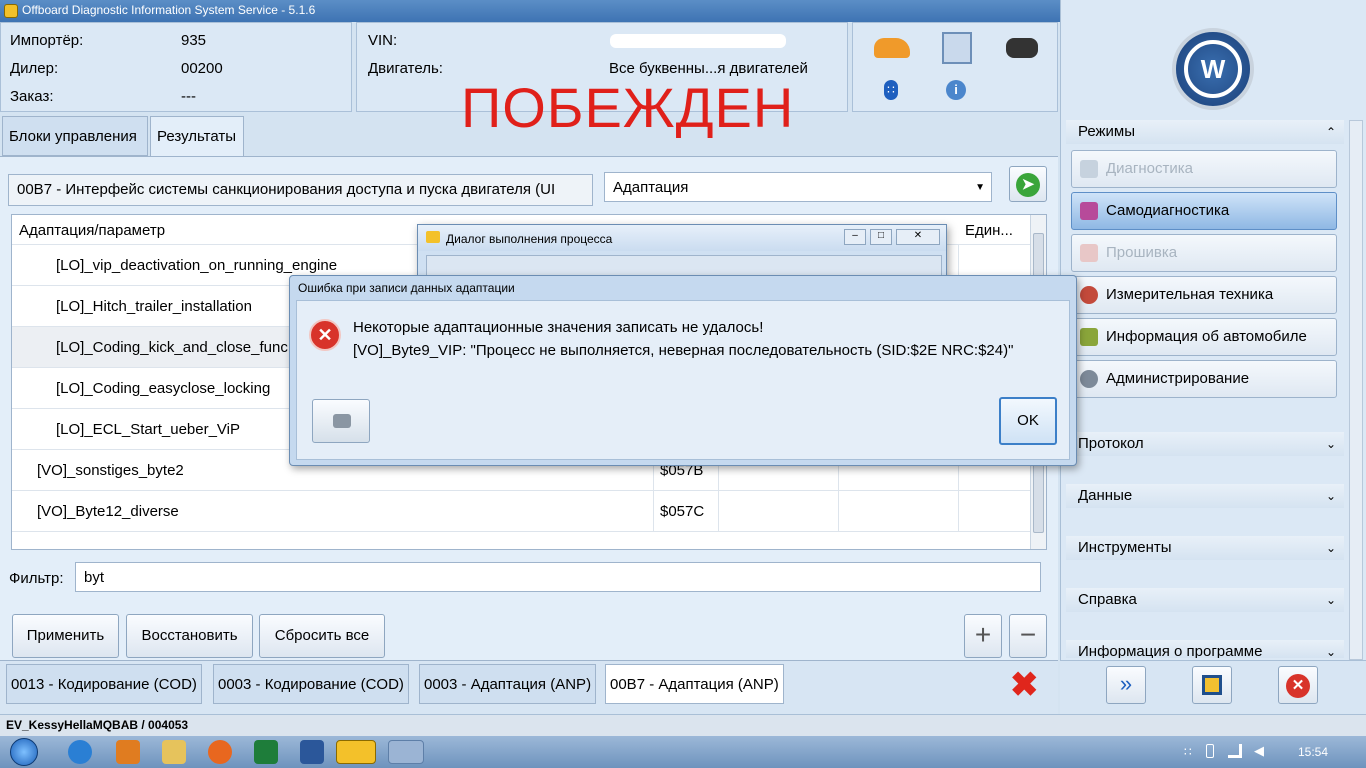 The width and height of the screenshot is (1366, 768). What do you see at coordinates (11, 11) in the screenshot?
I see `app-icon` at bounding box center [11, 11].